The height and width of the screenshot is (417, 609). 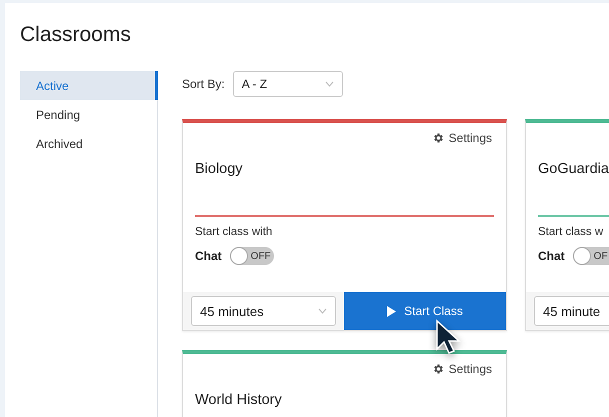 What do you see at coordinates (219, 169) in the screenshot?
I see `class-name: Biology` at bounding box center [219, 169].